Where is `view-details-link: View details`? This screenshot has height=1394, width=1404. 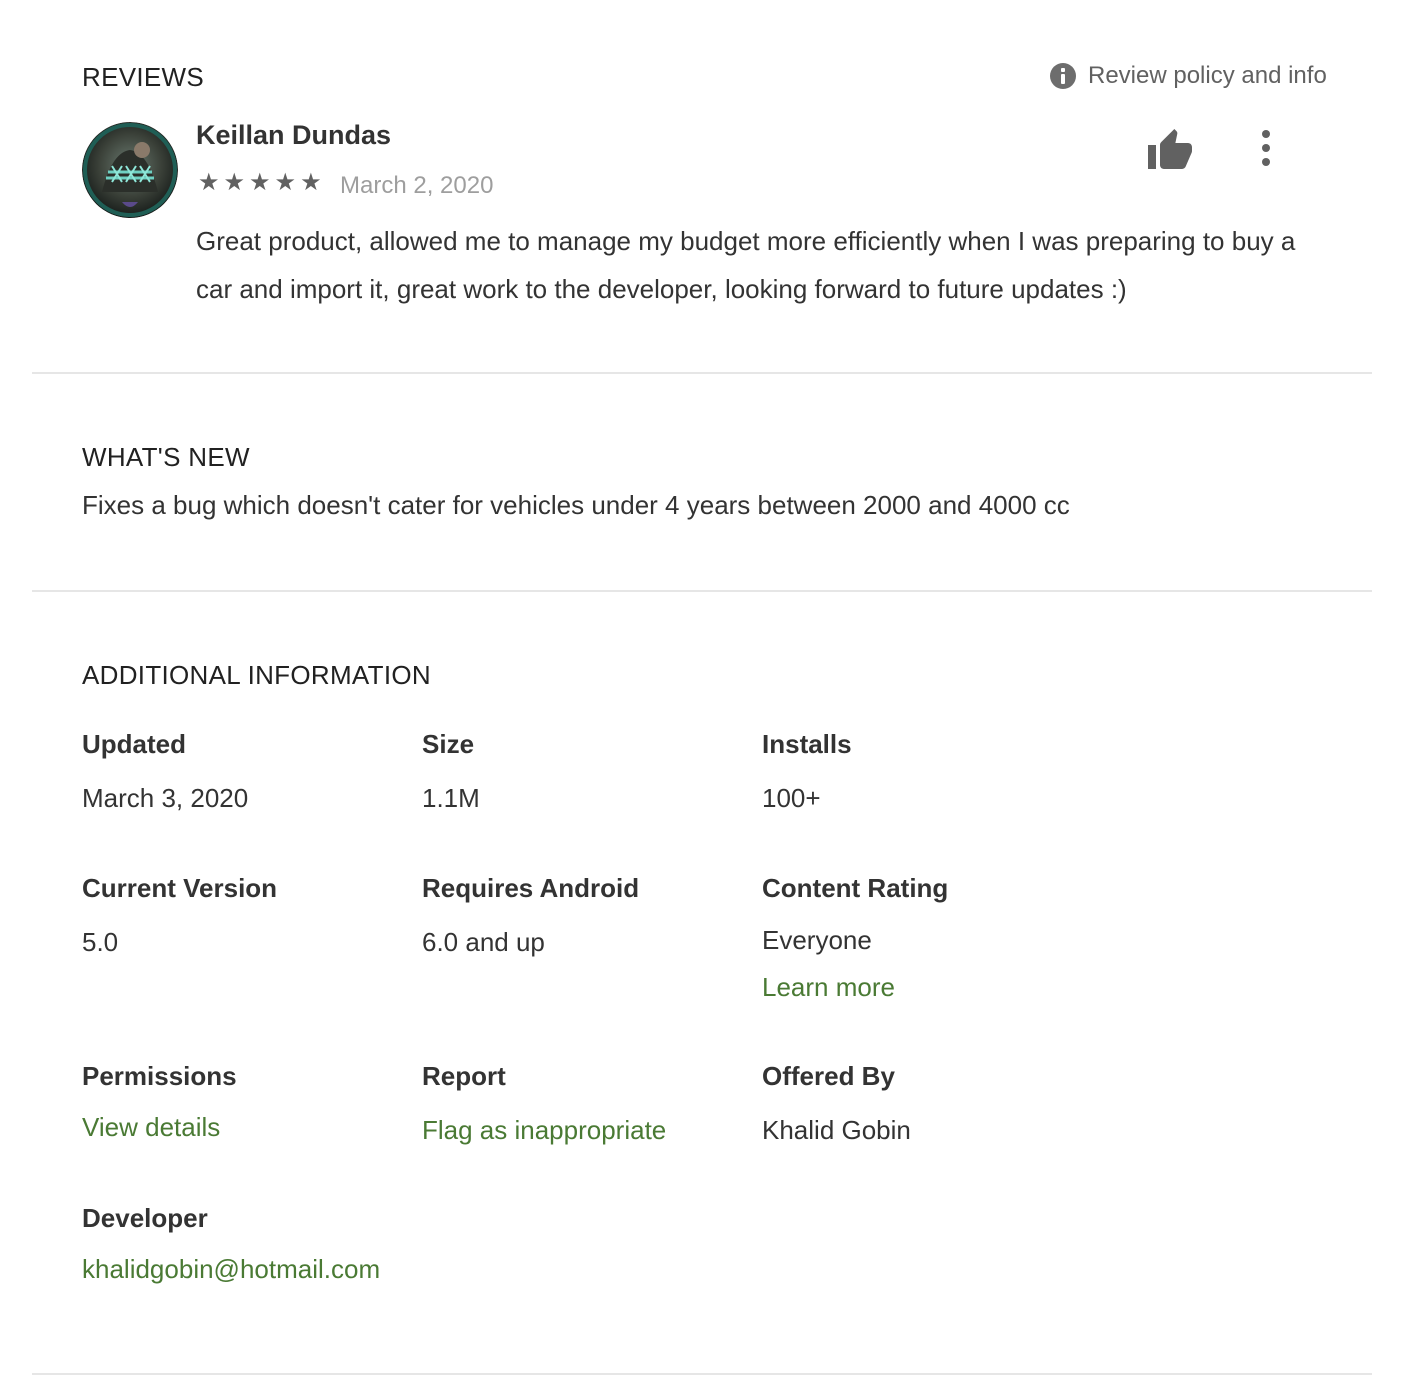 view-details-link: View details is located at coordinates (151, 1127).